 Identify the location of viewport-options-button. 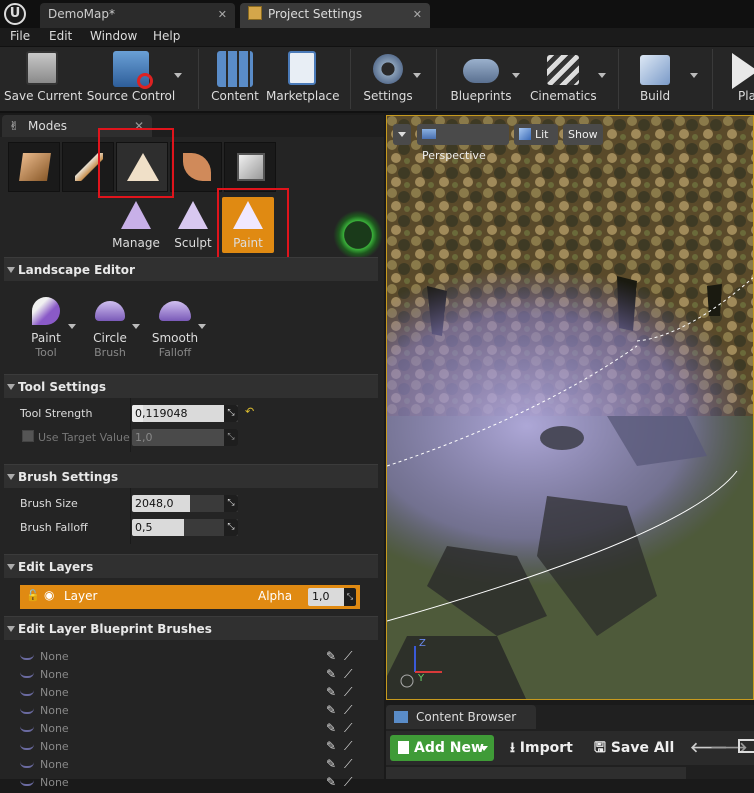
(402, 134).